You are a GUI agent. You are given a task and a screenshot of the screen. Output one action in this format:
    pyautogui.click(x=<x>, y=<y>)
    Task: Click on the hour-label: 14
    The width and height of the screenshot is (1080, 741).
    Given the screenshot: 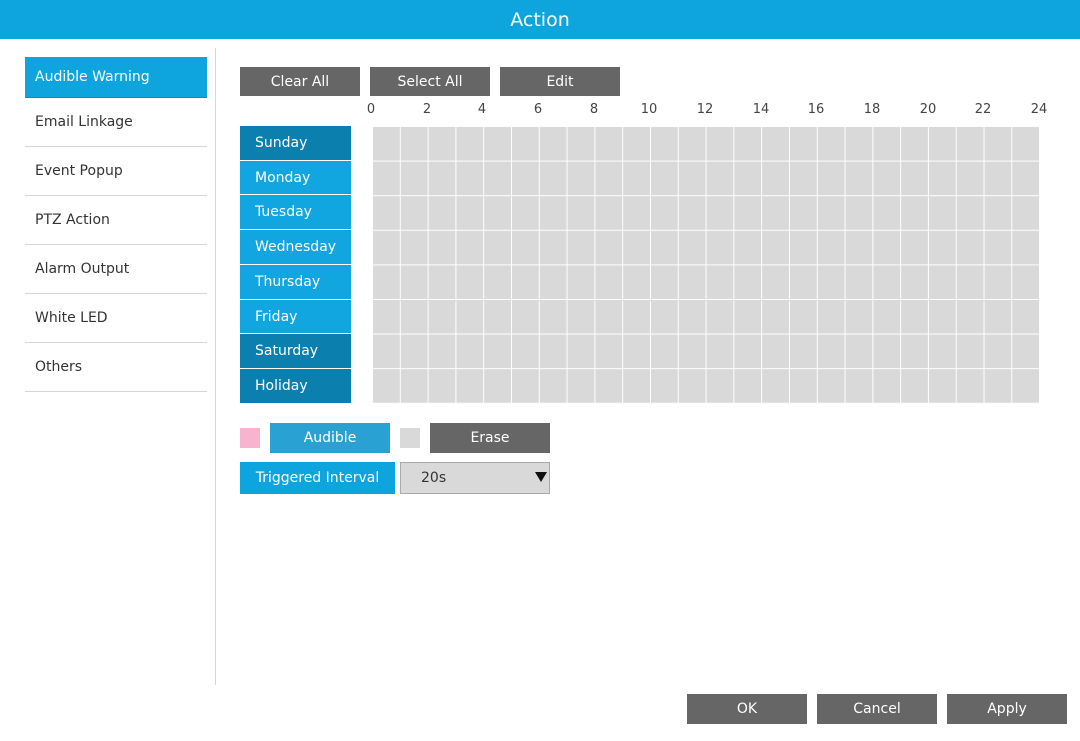 What is the action you would take?
    pyautogui.click(x=761, y=109)
    